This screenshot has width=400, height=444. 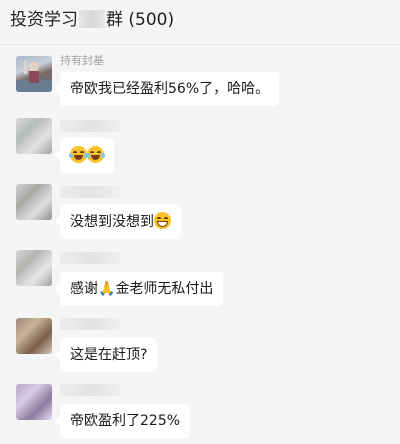 What do you see at coordinates (107, 289) in the screenshot?
I see `folded-hands-emoji: 🙏` at bounding box center [107, 289].